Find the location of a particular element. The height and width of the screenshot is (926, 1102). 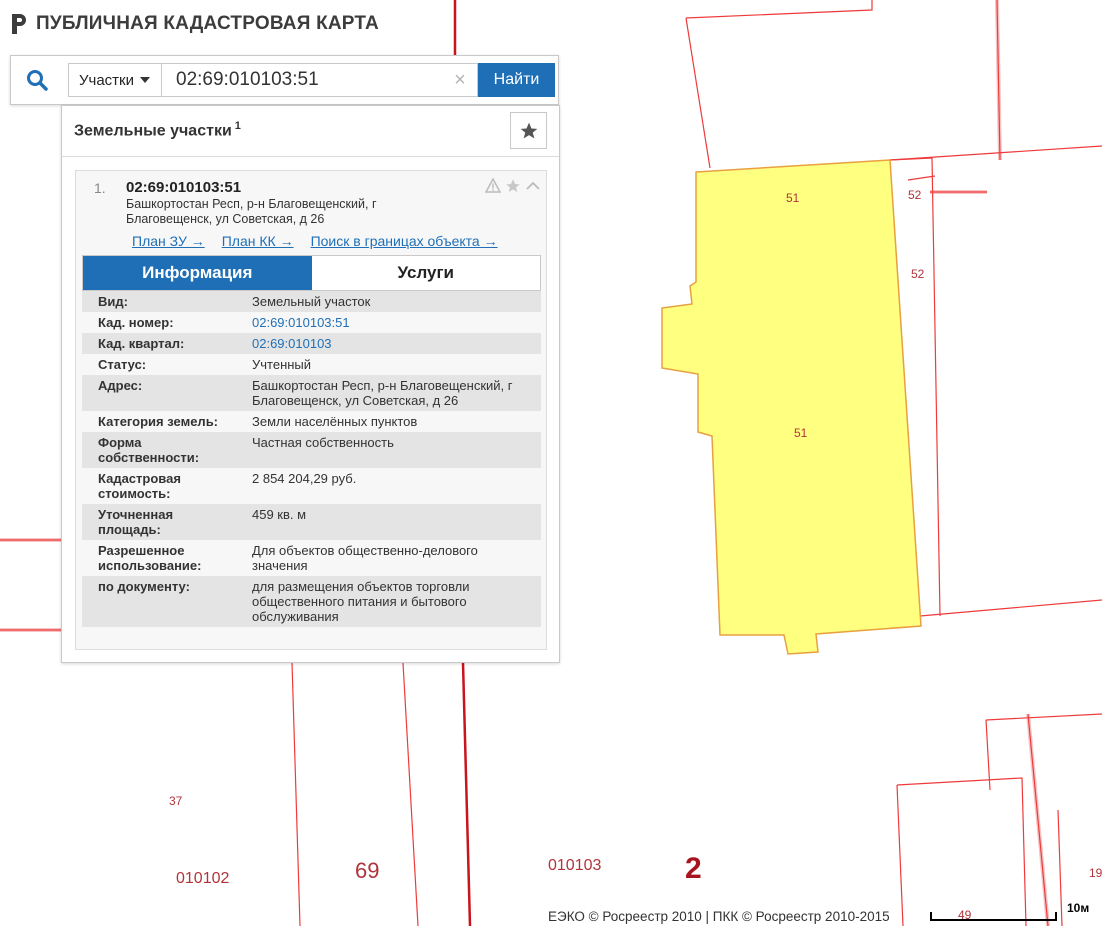

chevron-down-icon is located at coordinates (145, 80).